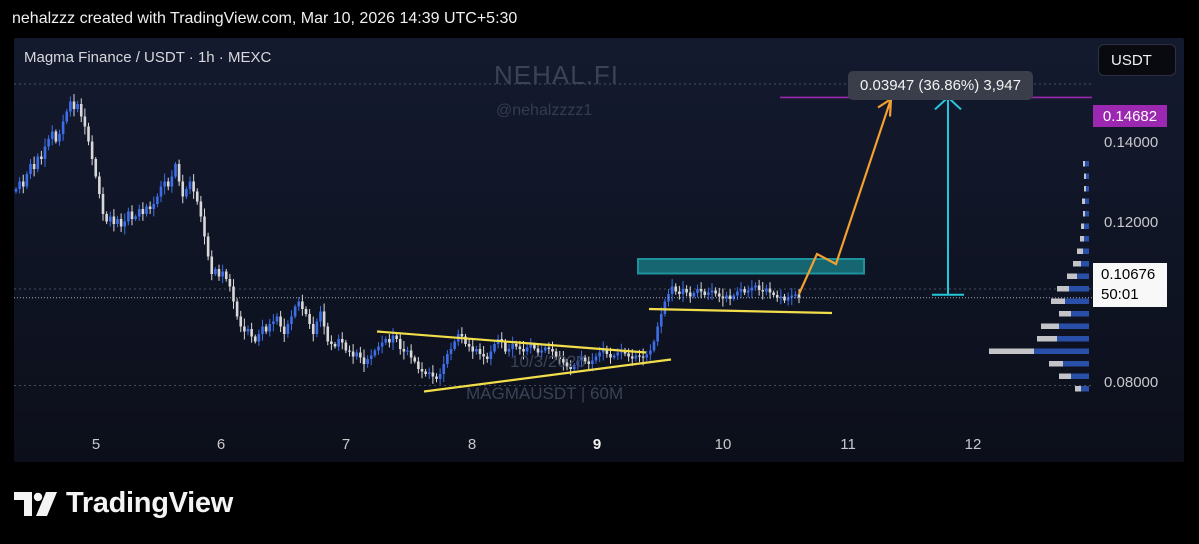  I want to click on y-tick-label: 0.08000, so click(1131, 382).